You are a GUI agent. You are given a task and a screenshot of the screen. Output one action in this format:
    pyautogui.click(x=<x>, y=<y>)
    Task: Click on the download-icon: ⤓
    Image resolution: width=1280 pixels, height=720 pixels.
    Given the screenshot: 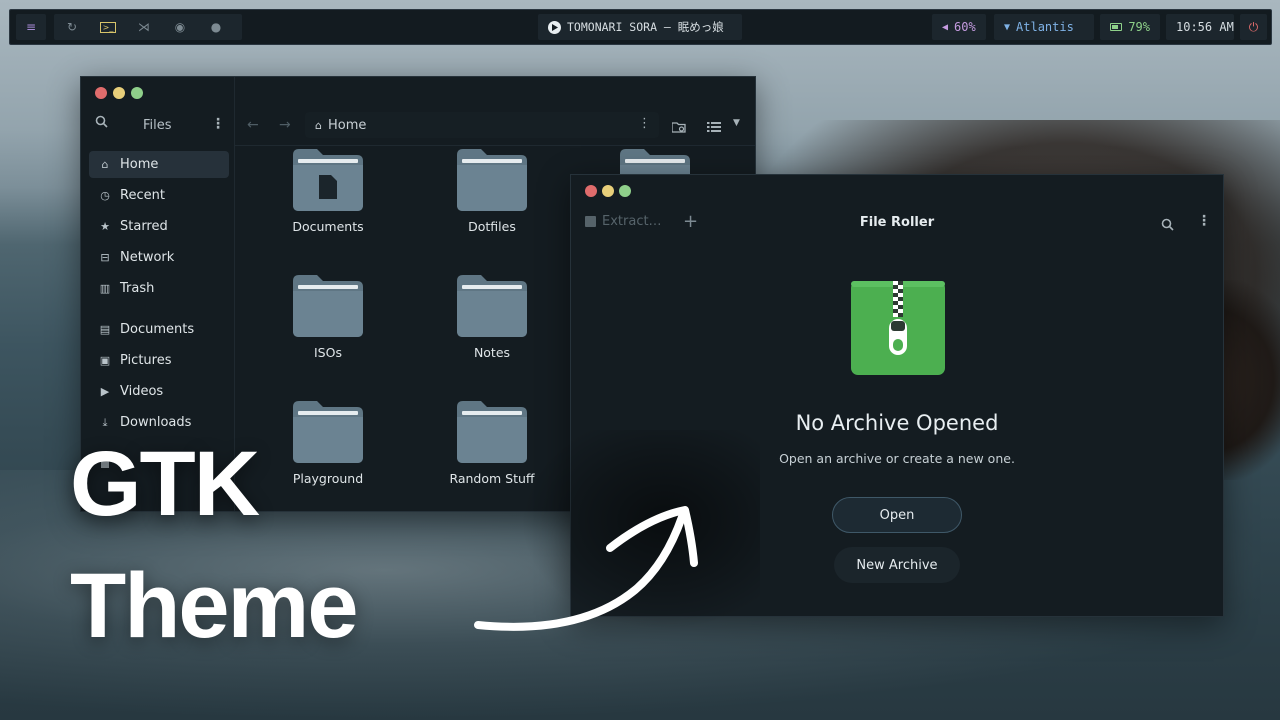 What is the action you would take?
    pyautogui.click(x=105, y=422)
    